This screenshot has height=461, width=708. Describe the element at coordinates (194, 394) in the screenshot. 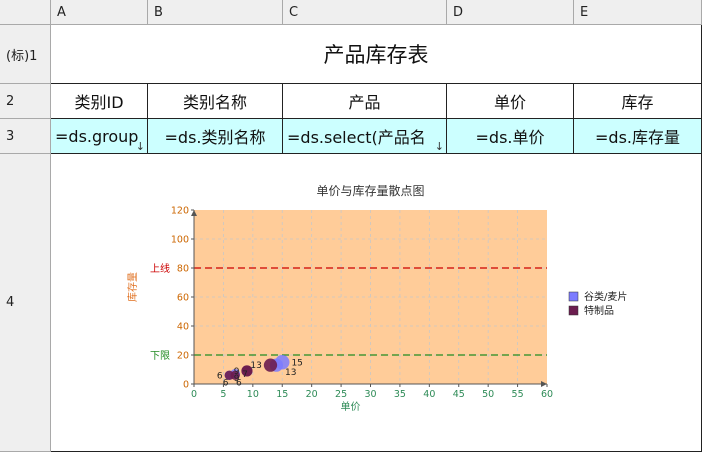

I see `x-tick-label: 0` at that location.